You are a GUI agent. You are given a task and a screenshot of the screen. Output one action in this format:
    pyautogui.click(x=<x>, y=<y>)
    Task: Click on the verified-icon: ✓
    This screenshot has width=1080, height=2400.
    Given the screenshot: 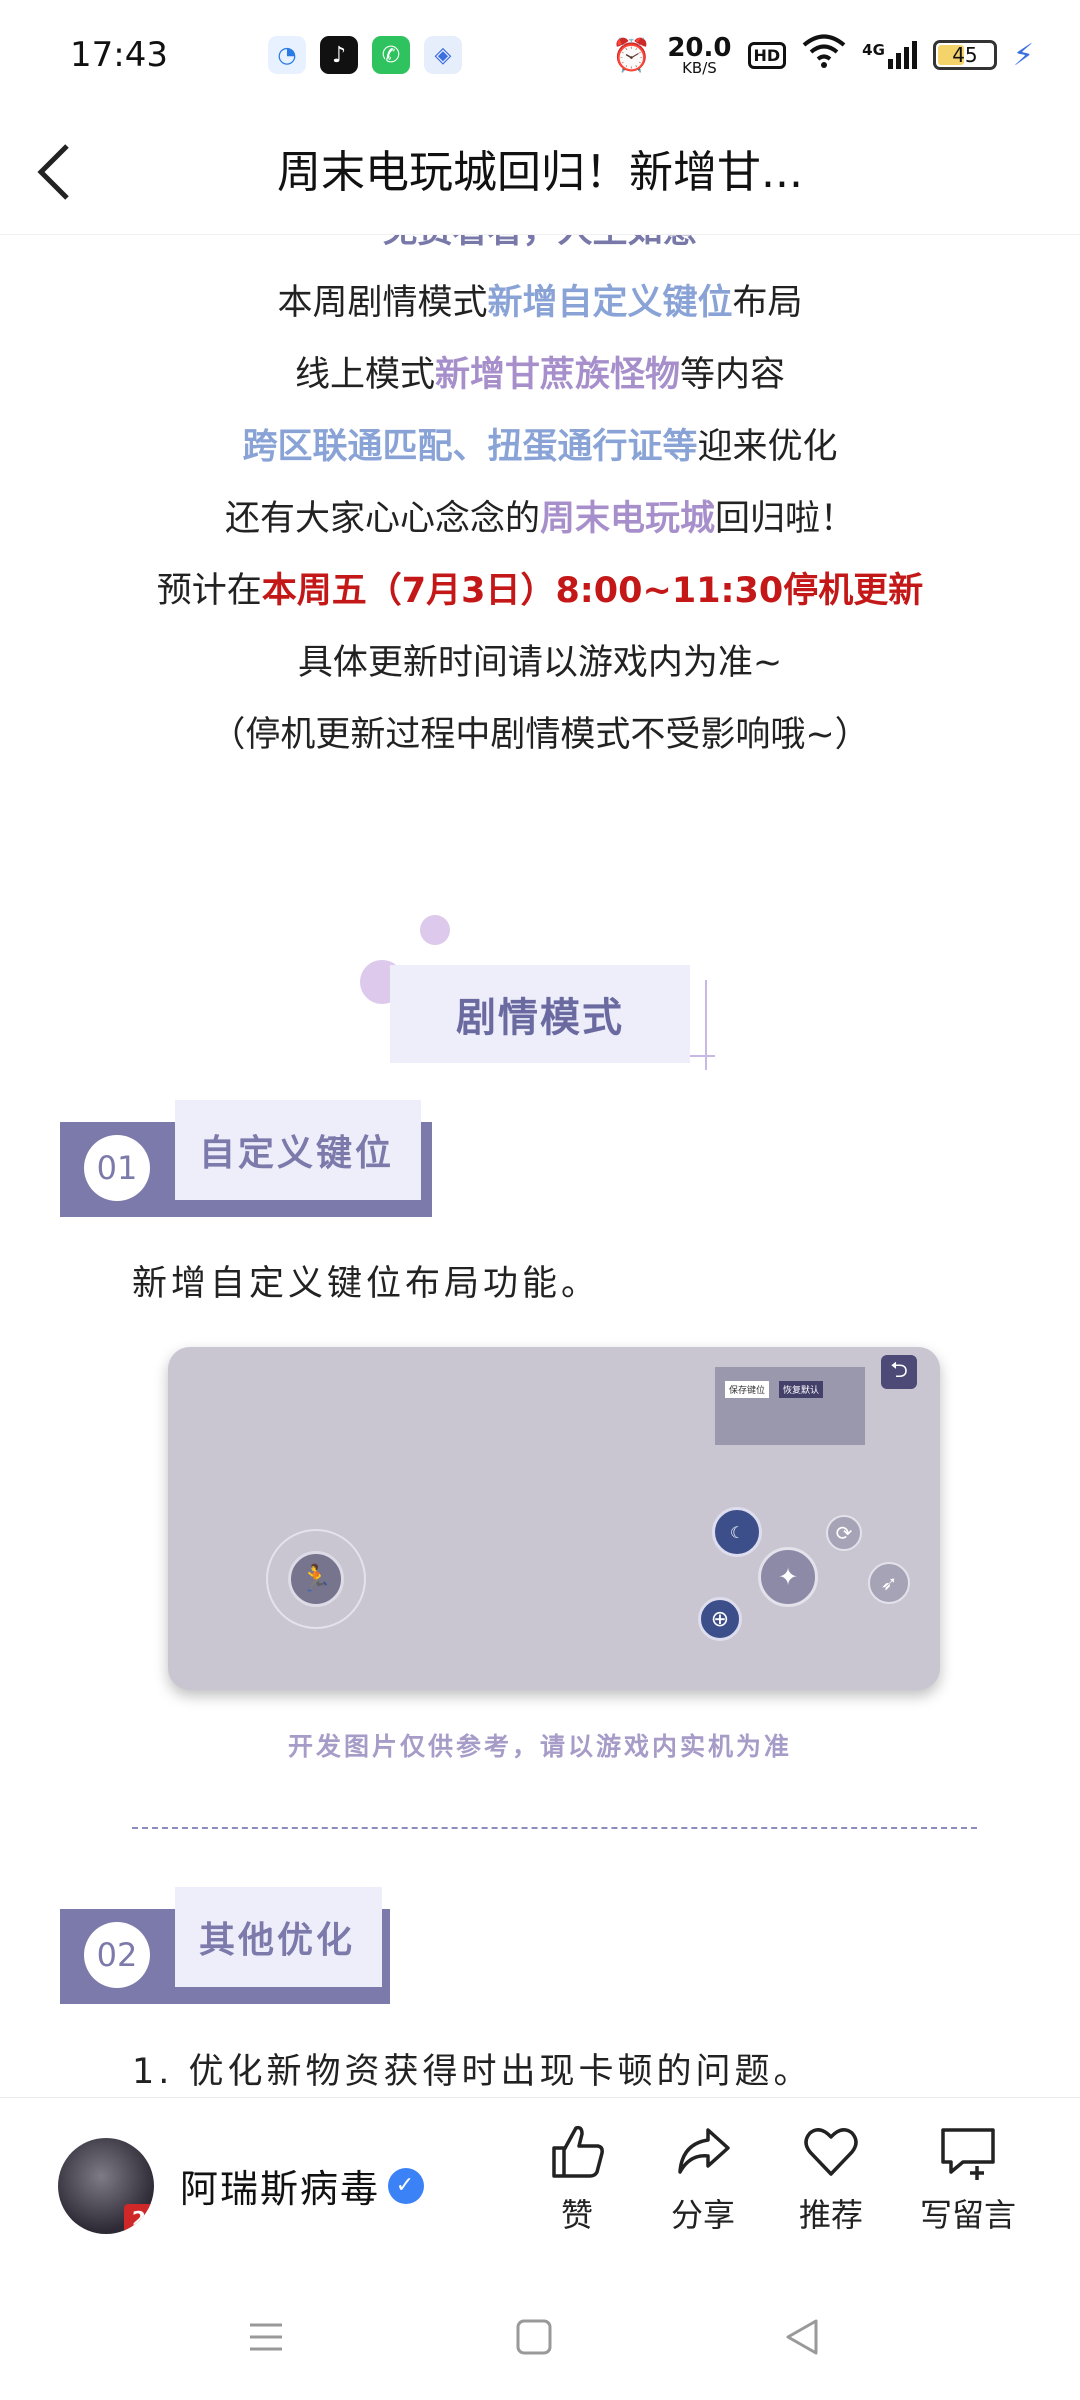 What is the action you would take?
    pyautogui.click(x=406, y=2185)
    